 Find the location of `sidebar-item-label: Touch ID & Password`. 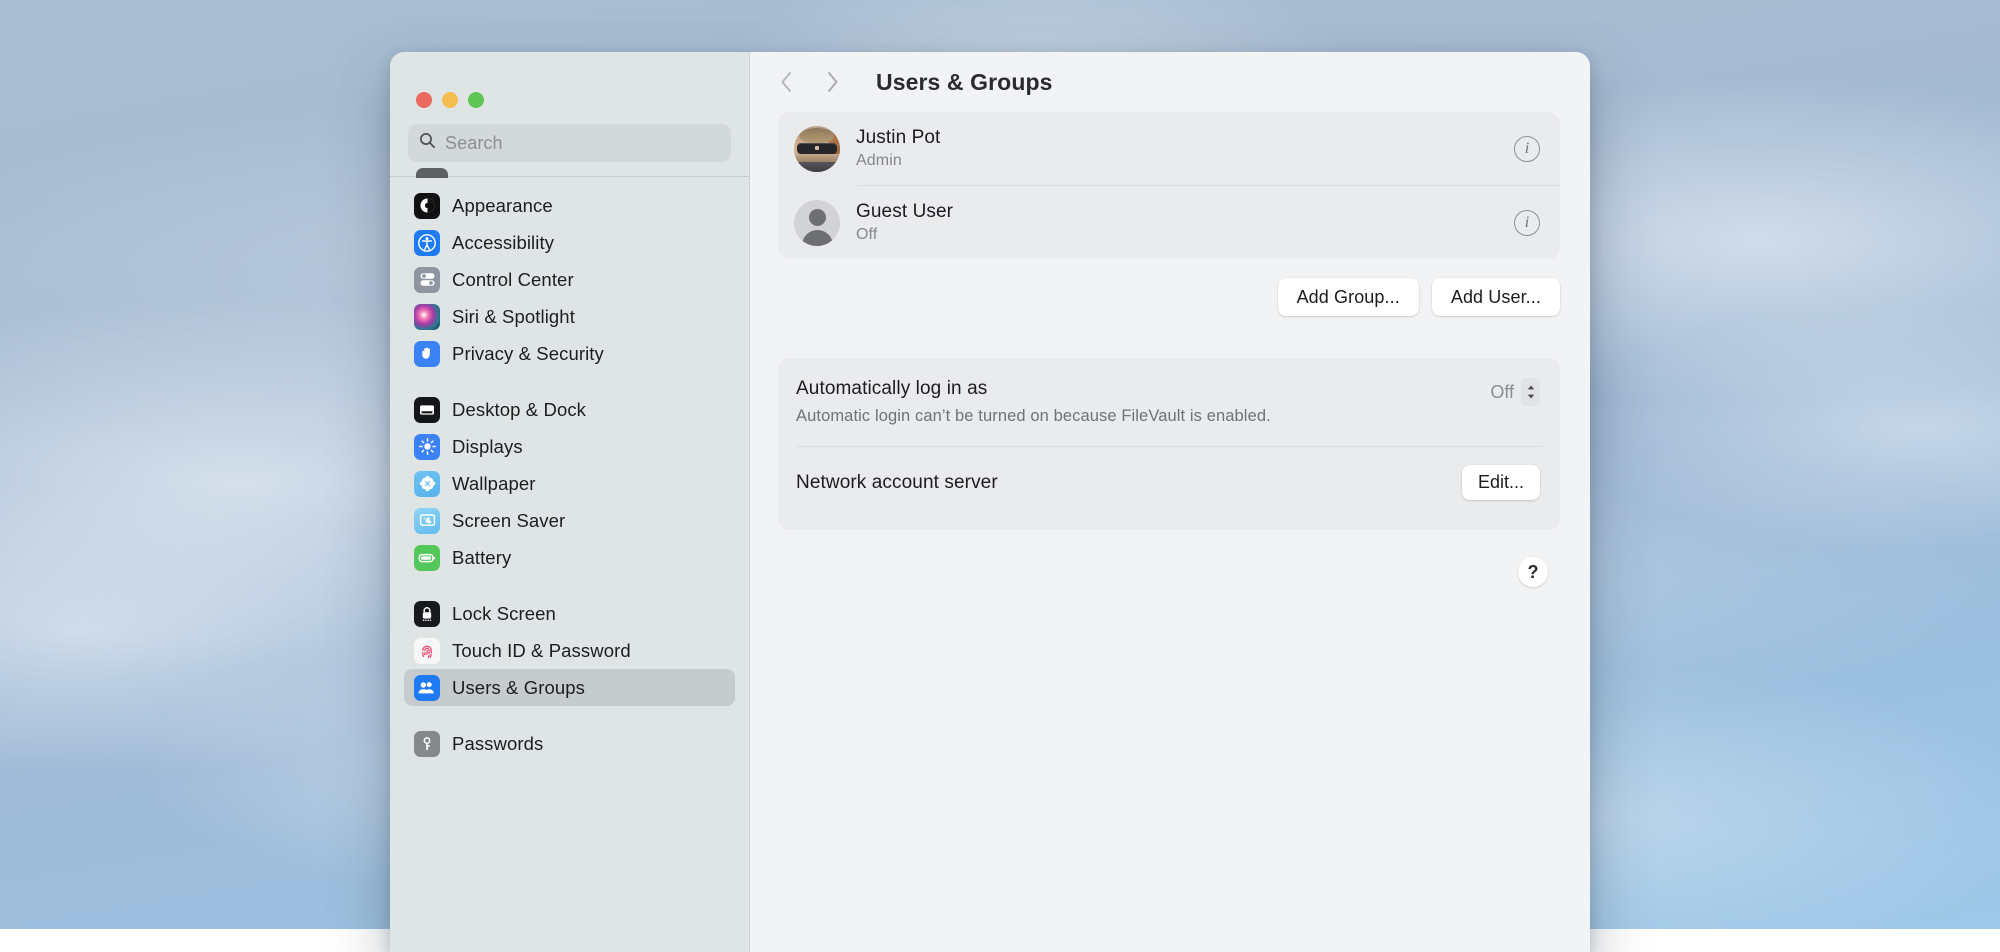

sidebar-item-label: Touch ID & Password is located at coordinates (541, 651).